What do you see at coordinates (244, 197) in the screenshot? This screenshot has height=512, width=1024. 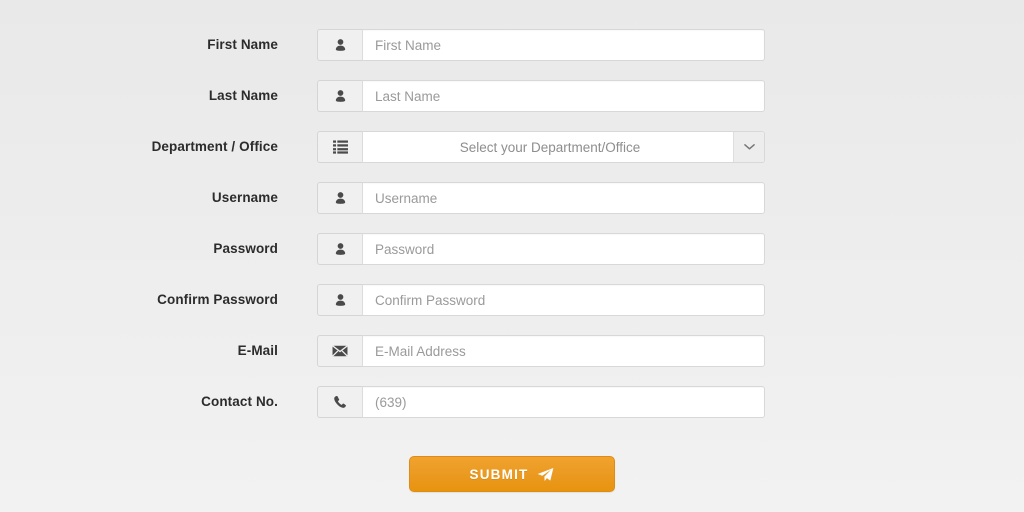 I see `label-username: Username` at bounding box center [244, 197].